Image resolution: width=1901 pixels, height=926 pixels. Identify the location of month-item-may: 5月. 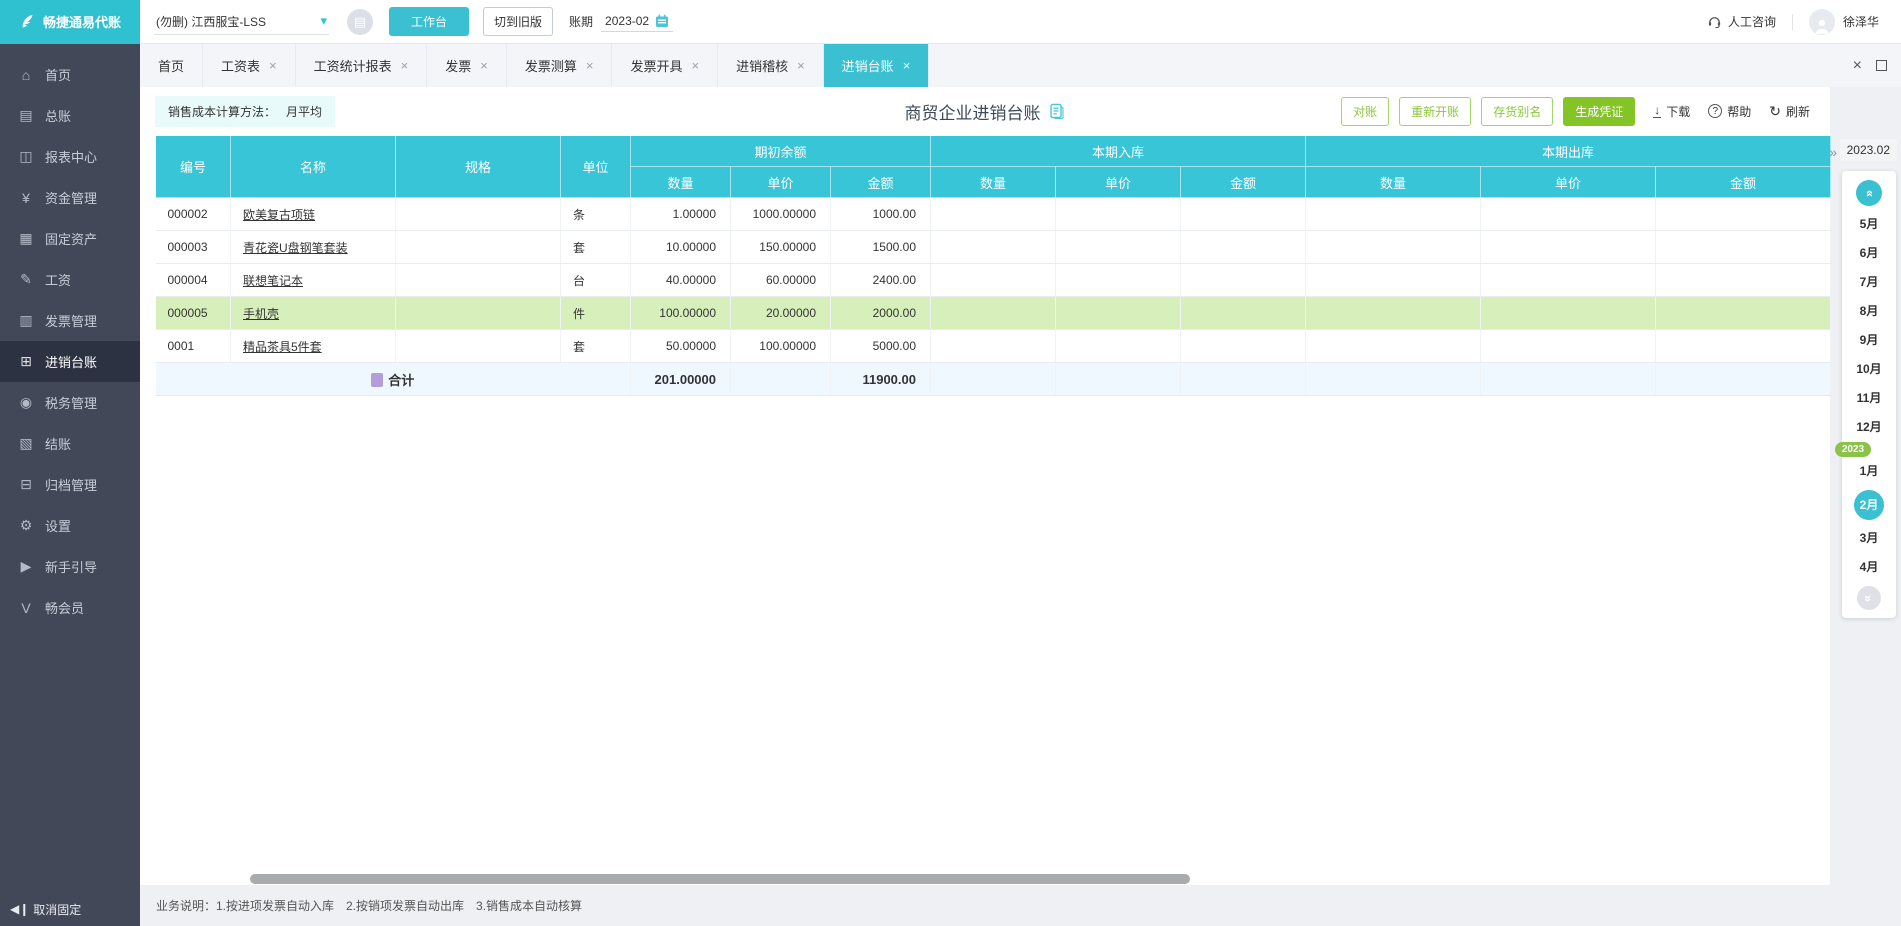
(1869, 224).